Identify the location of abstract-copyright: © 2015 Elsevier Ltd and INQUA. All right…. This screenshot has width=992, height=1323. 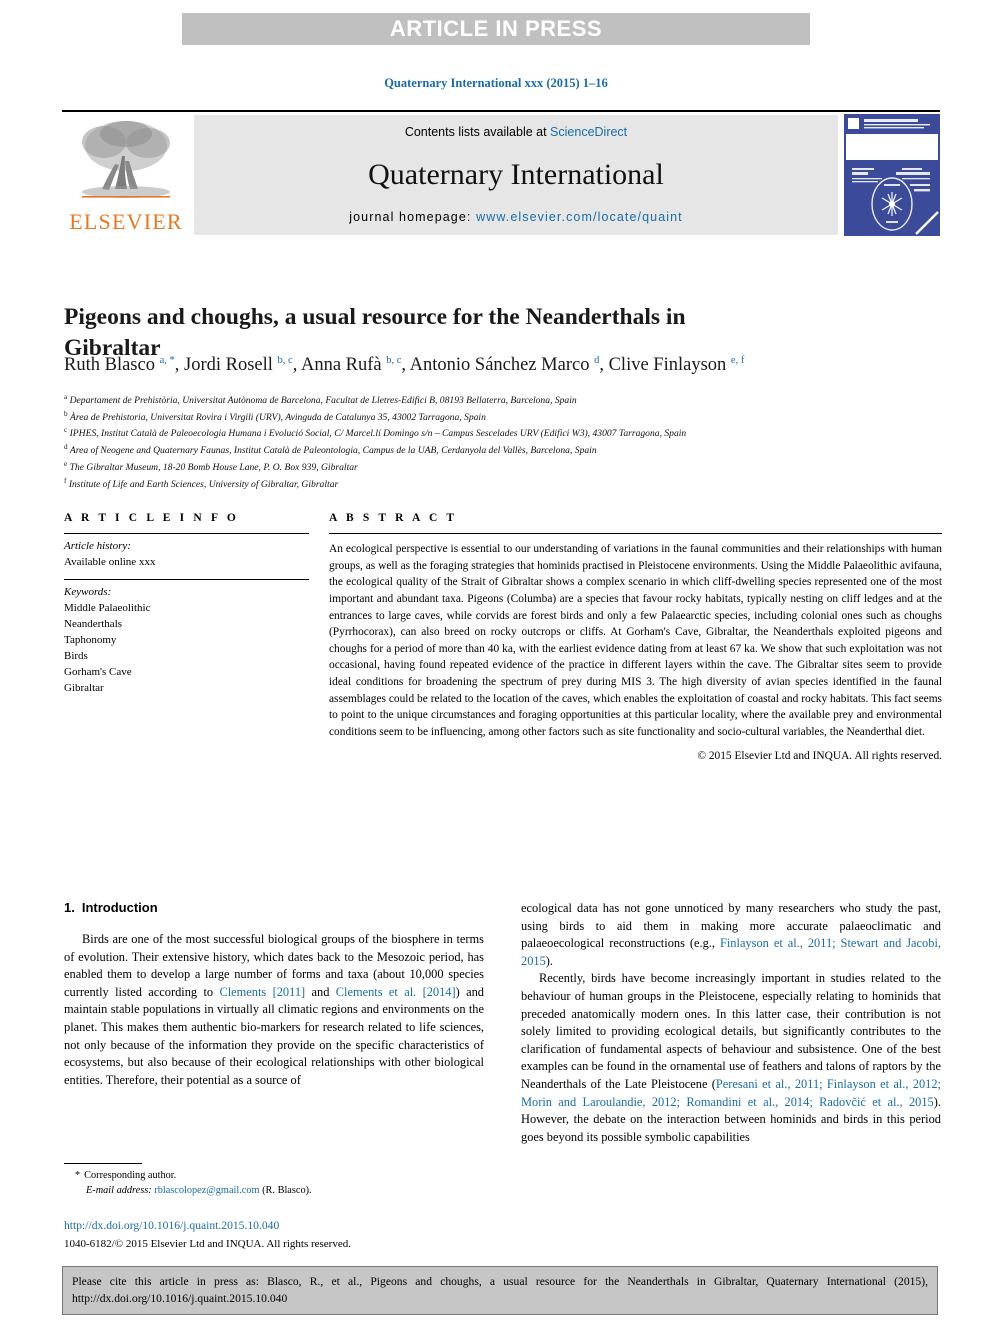
(819, 755).